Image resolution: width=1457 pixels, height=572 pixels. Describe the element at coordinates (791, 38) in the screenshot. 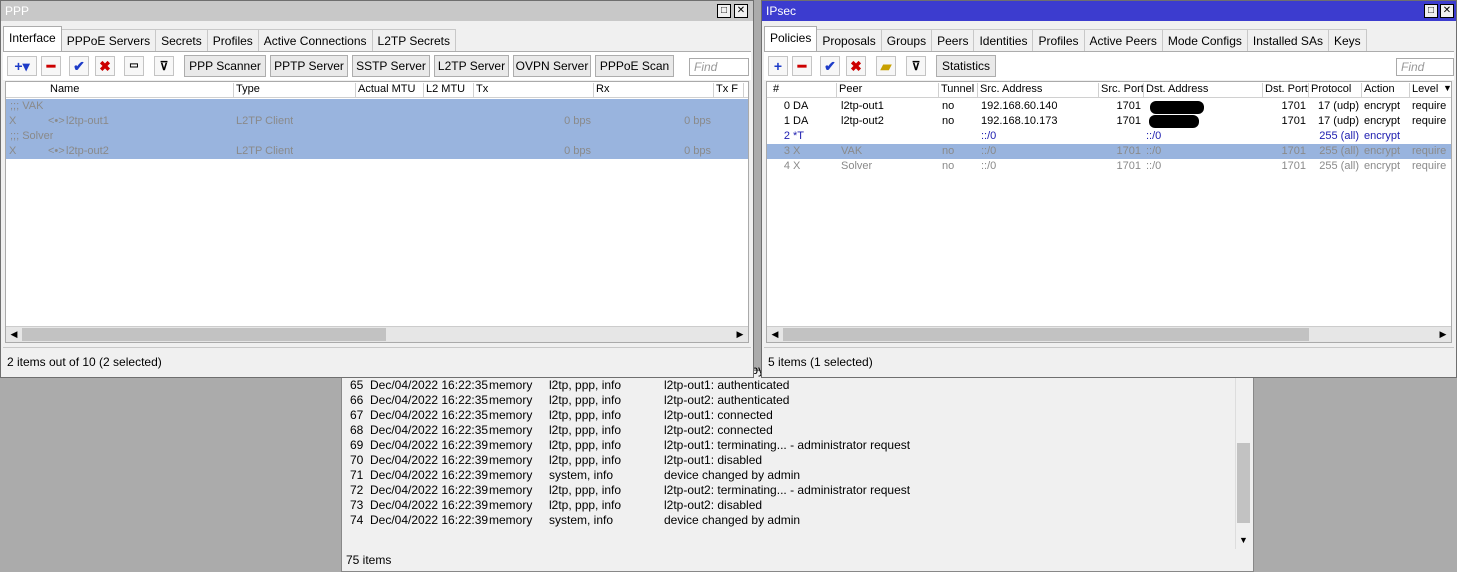

I see `tab-policies: Policies` at that location.